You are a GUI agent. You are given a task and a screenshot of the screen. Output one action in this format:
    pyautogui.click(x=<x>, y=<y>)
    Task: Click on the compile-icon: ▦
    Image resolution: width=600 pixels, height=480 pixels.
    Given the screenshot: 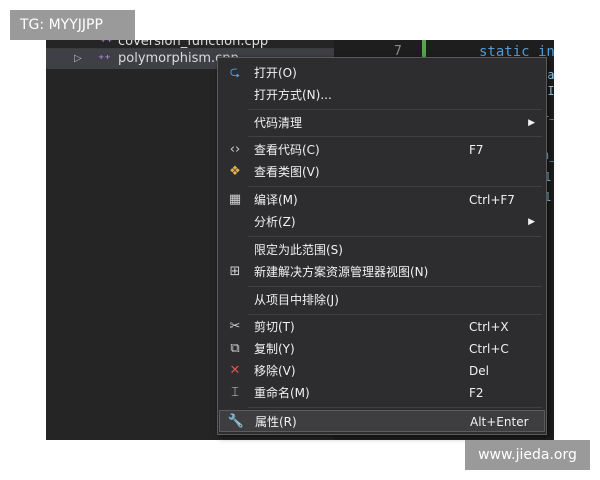 What is the action you would take?
    pyautogui.click(x=235, y=199)
    